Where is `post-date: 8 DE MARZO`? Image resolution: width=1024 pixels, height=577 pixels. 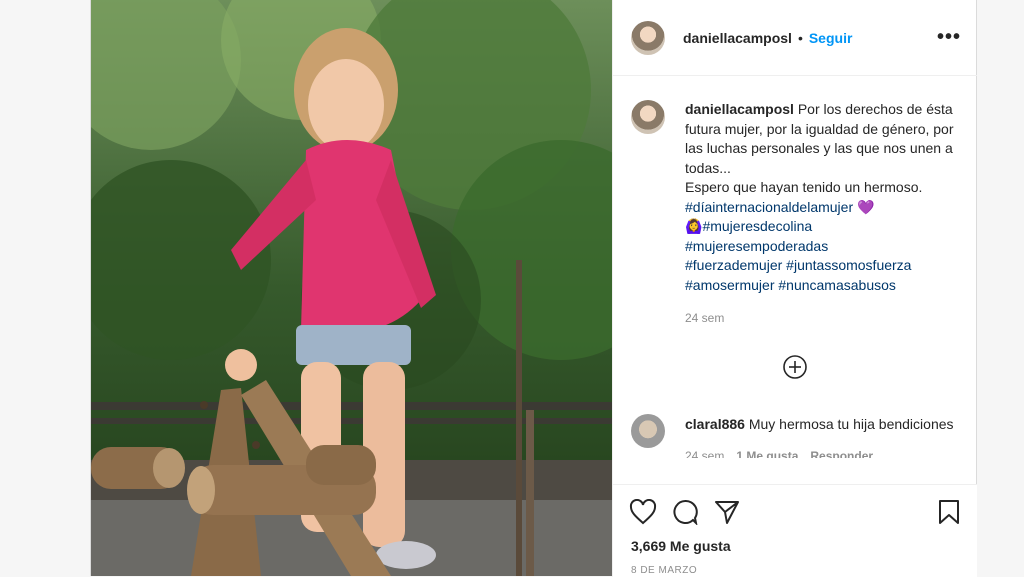
post-date: 8 DE MARZO is located at coordinates (664, 570).